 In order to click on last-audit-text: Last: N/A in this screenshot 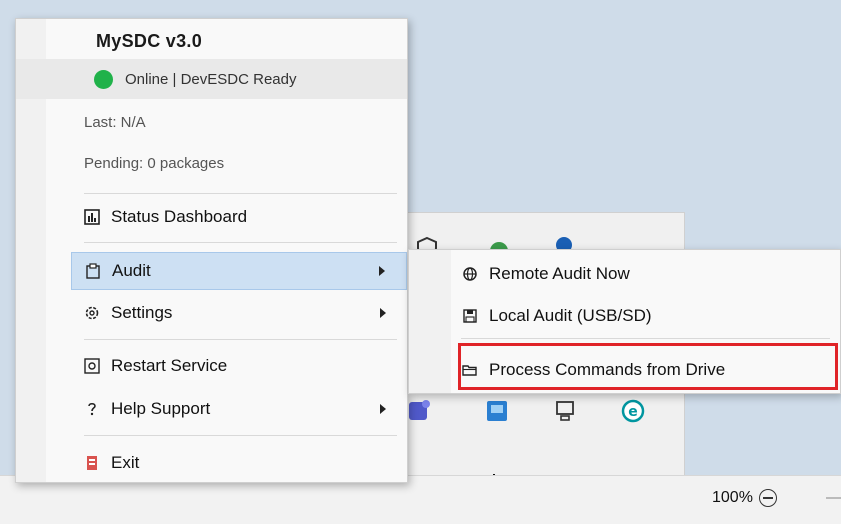, I will do `click(115, 122)`.